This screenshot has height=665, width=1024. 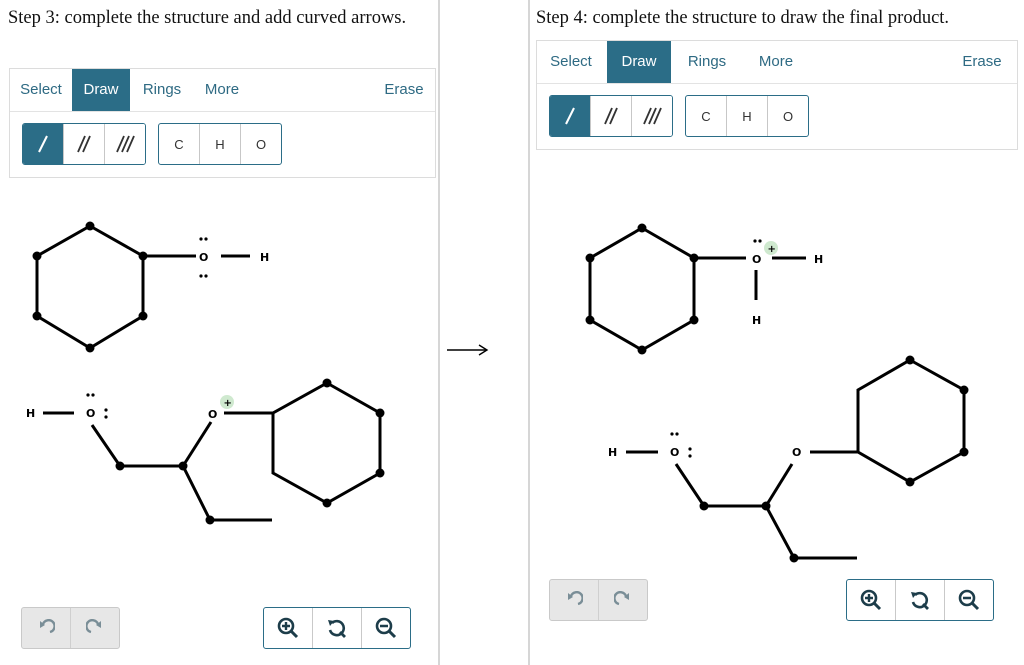 I want to click on step3-tabs: Select Draw Rings More Erase, so click(x=222, y=90).